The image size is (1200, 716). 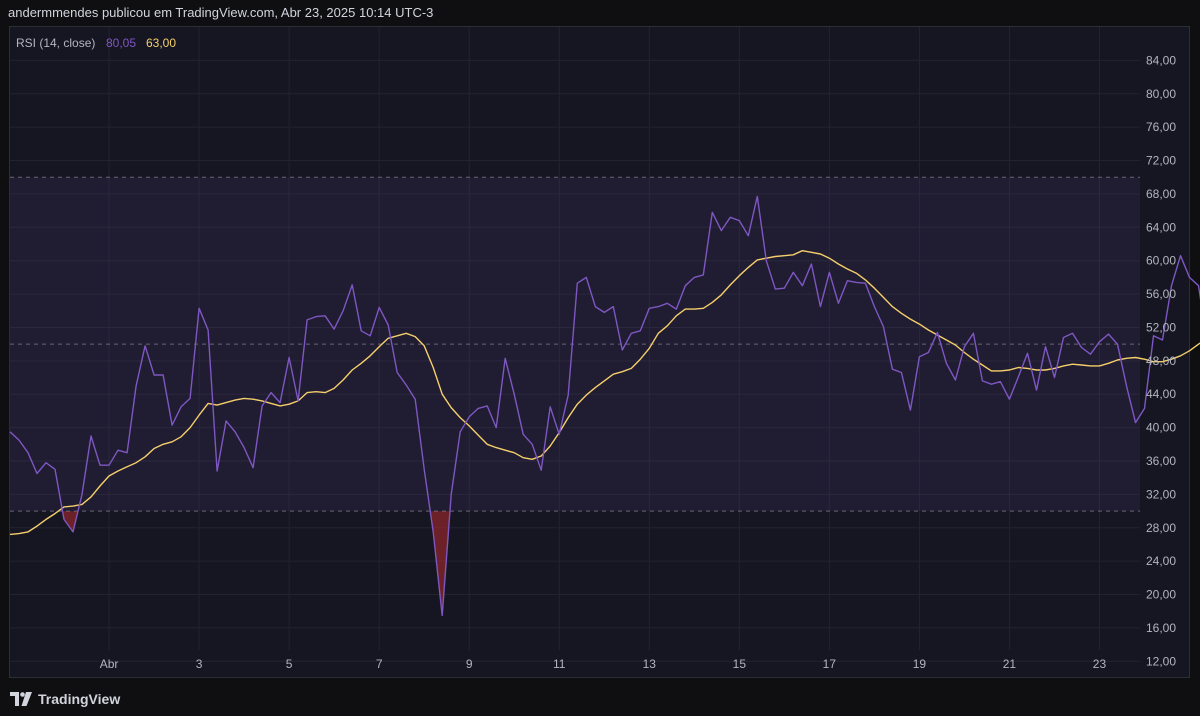 I want to click on legend-rsi-value: 80,05, so click(x=121, y=43).